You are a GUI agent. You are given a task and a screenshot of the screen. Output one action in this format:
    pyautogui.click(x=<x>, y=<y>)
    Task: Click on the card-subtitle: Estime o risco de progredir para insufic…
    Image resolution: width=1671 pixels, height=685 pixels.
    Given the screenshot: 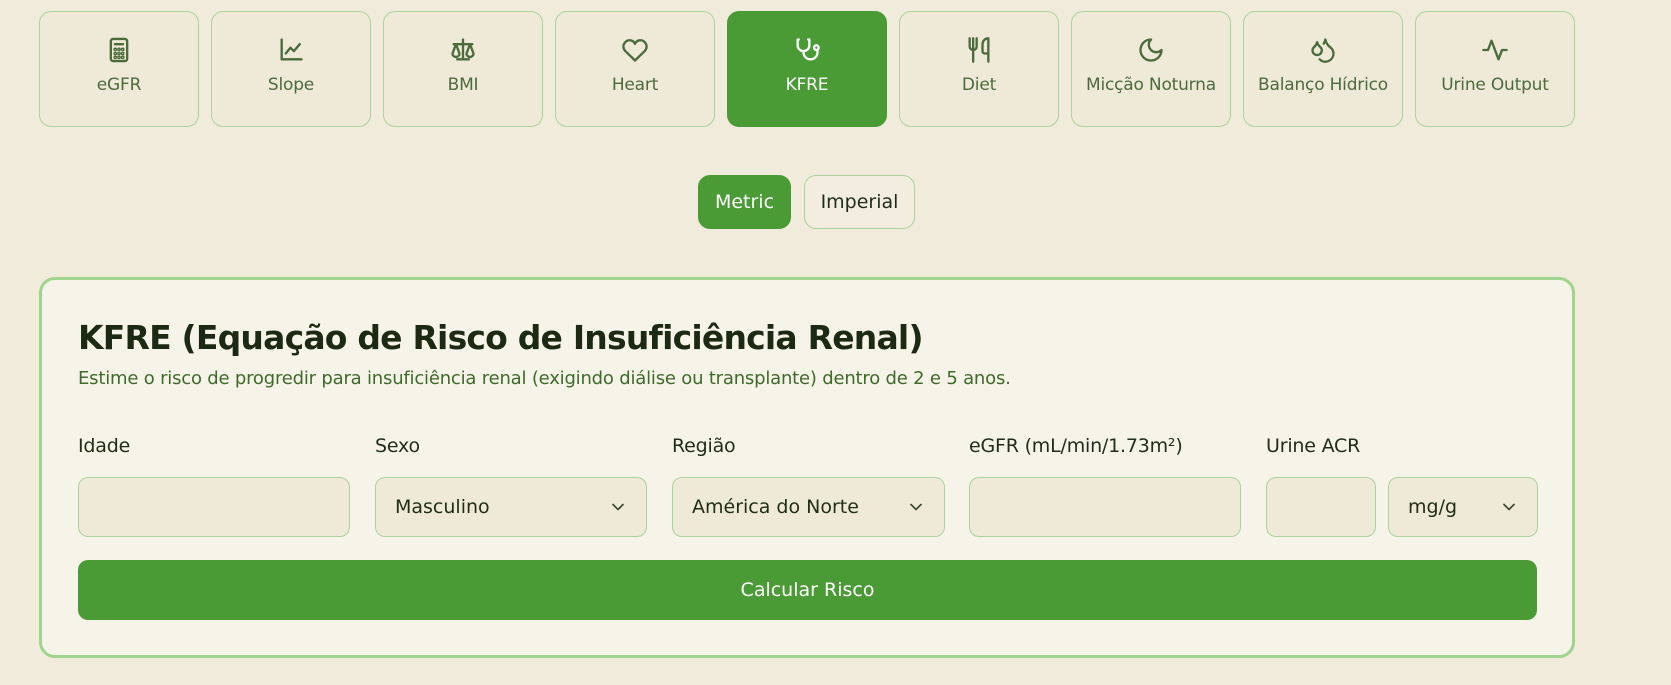 What is the action you would take?
    pyautogui.click(x=544, y=378)
    